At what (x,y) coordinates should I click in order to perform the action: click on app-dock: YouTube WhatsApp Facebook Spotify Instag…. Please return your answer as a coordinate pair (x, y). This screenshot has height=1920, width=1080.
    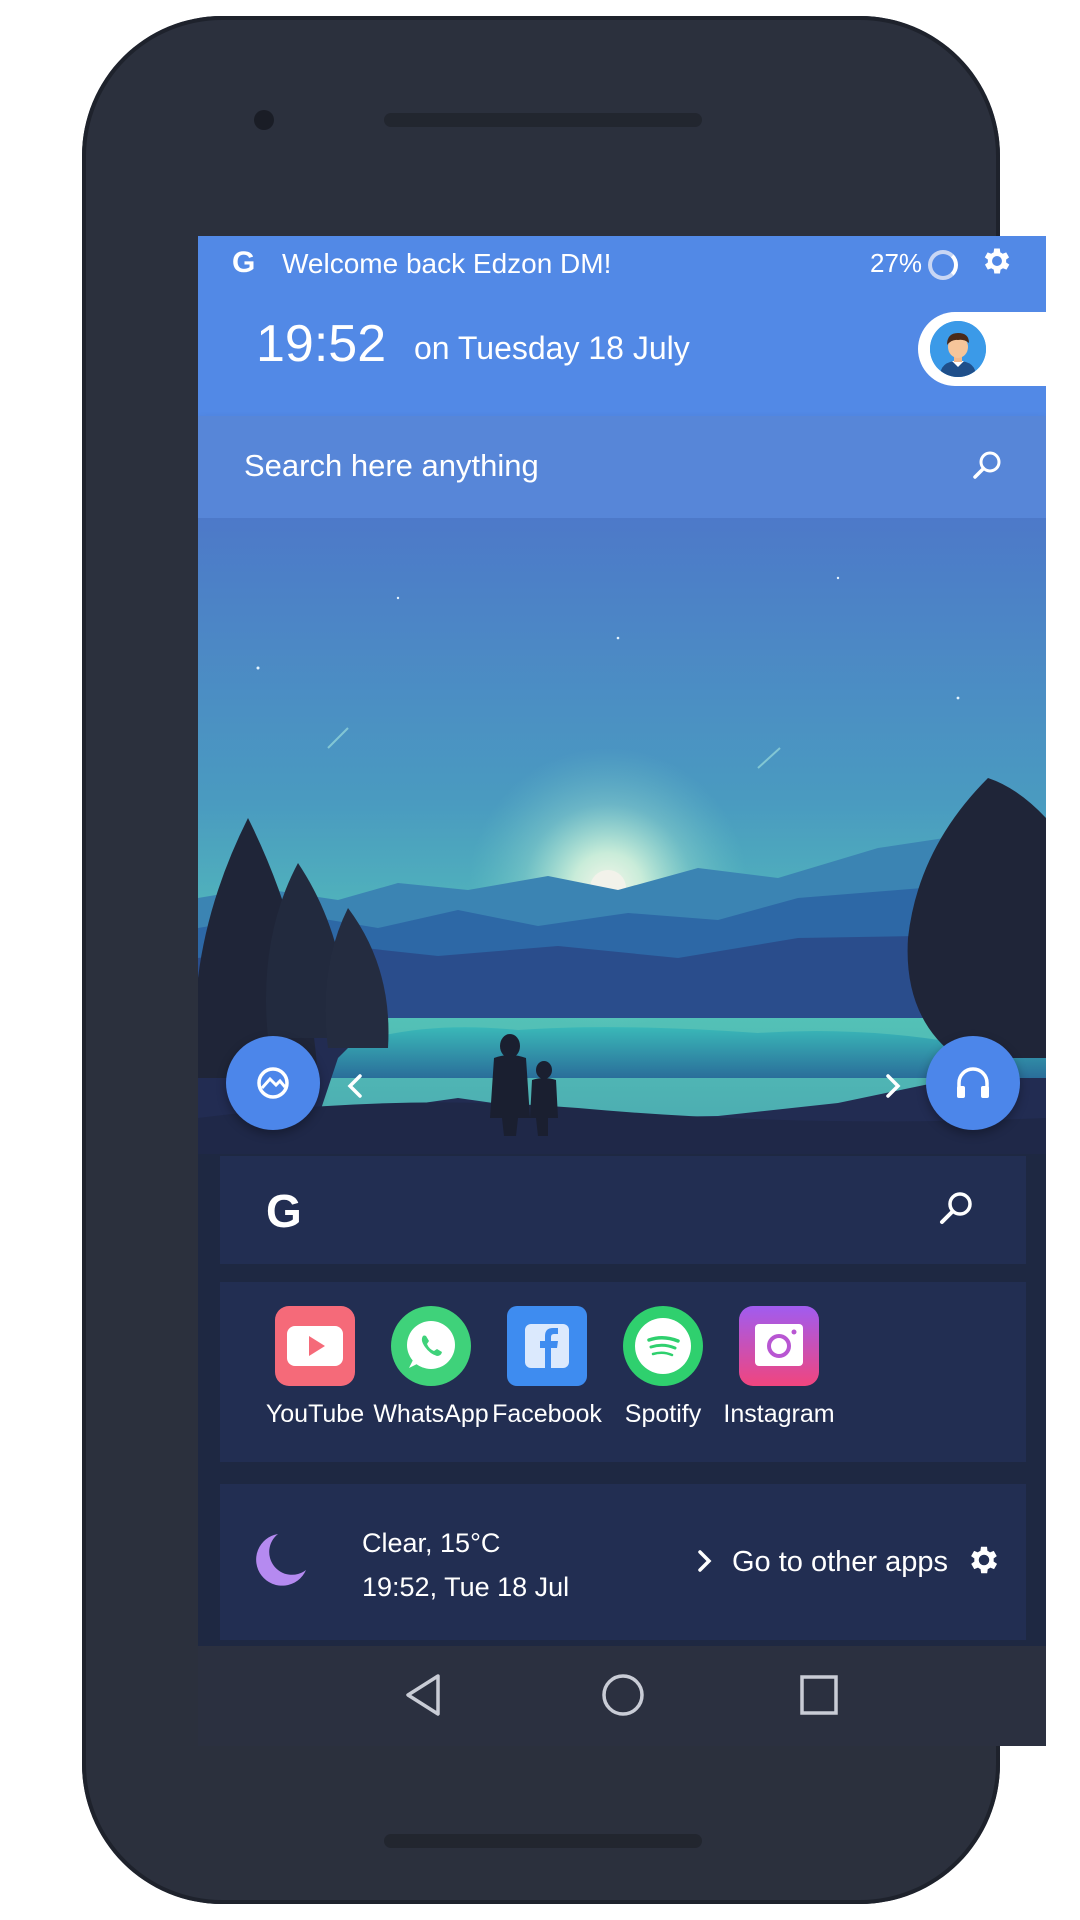
    Looking at the image, I should click on (623, 1372).